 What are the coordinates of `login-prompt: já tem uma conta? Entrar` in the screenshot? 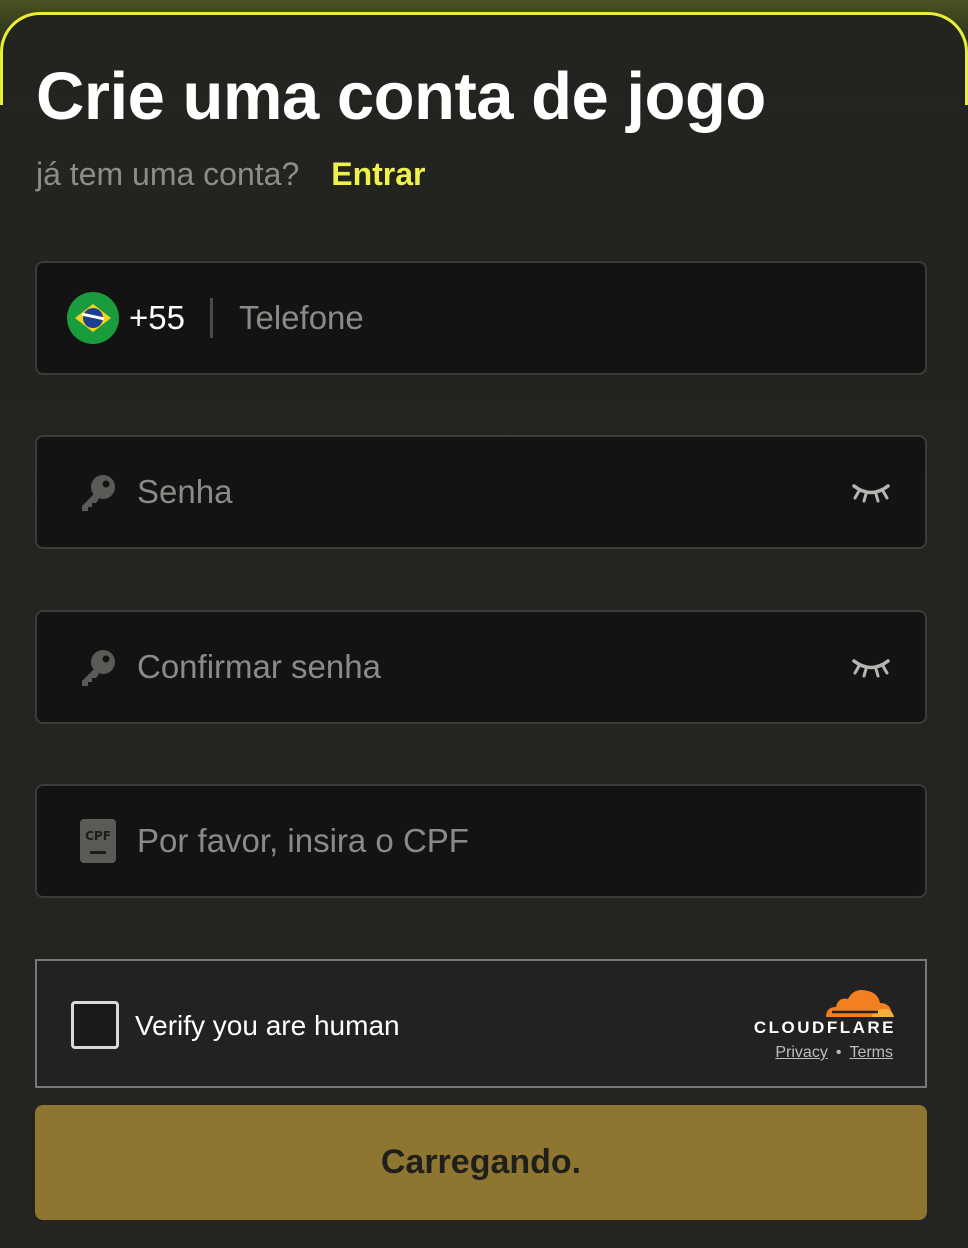 It's located at (231, 174).